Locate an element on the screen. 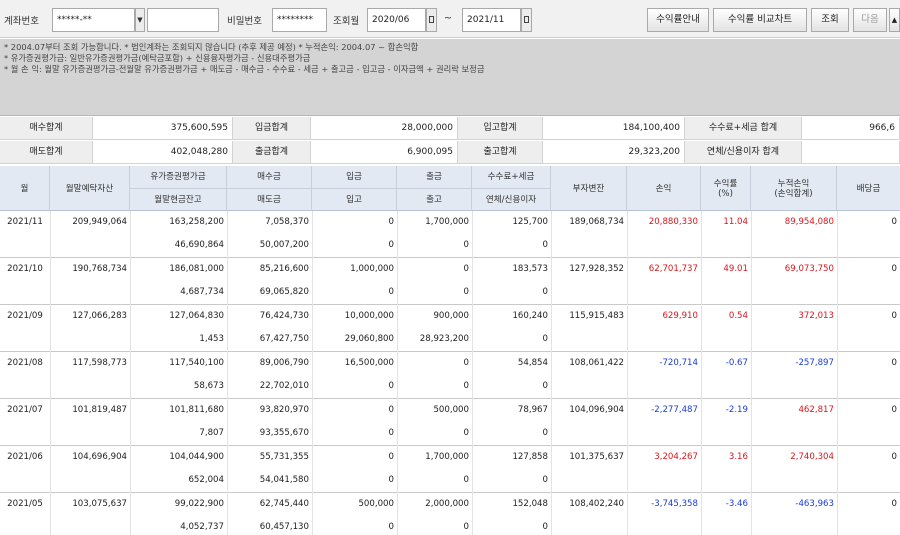  cell-fee: 127,858 is located at coordinates (530, 457).